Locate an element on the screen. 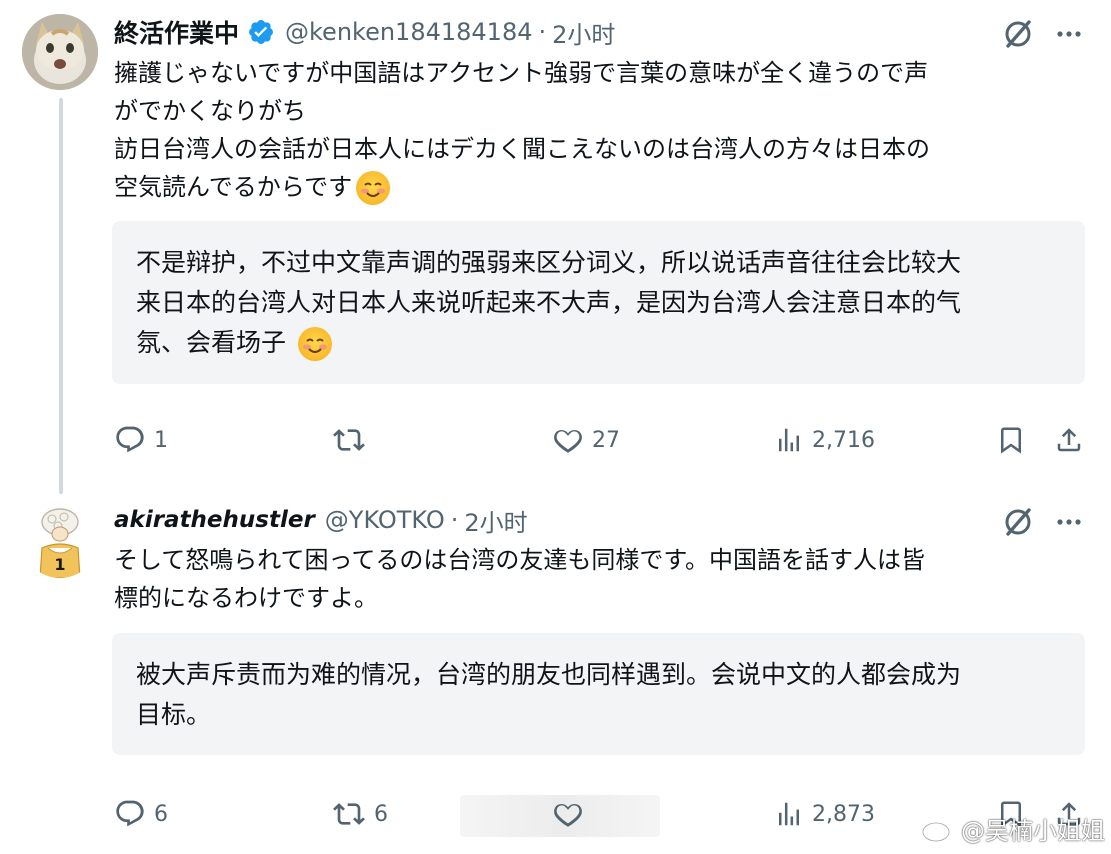 This screenshot has width=1111, height=854. views-count: 2,873 is located at coordinates (843, 814).